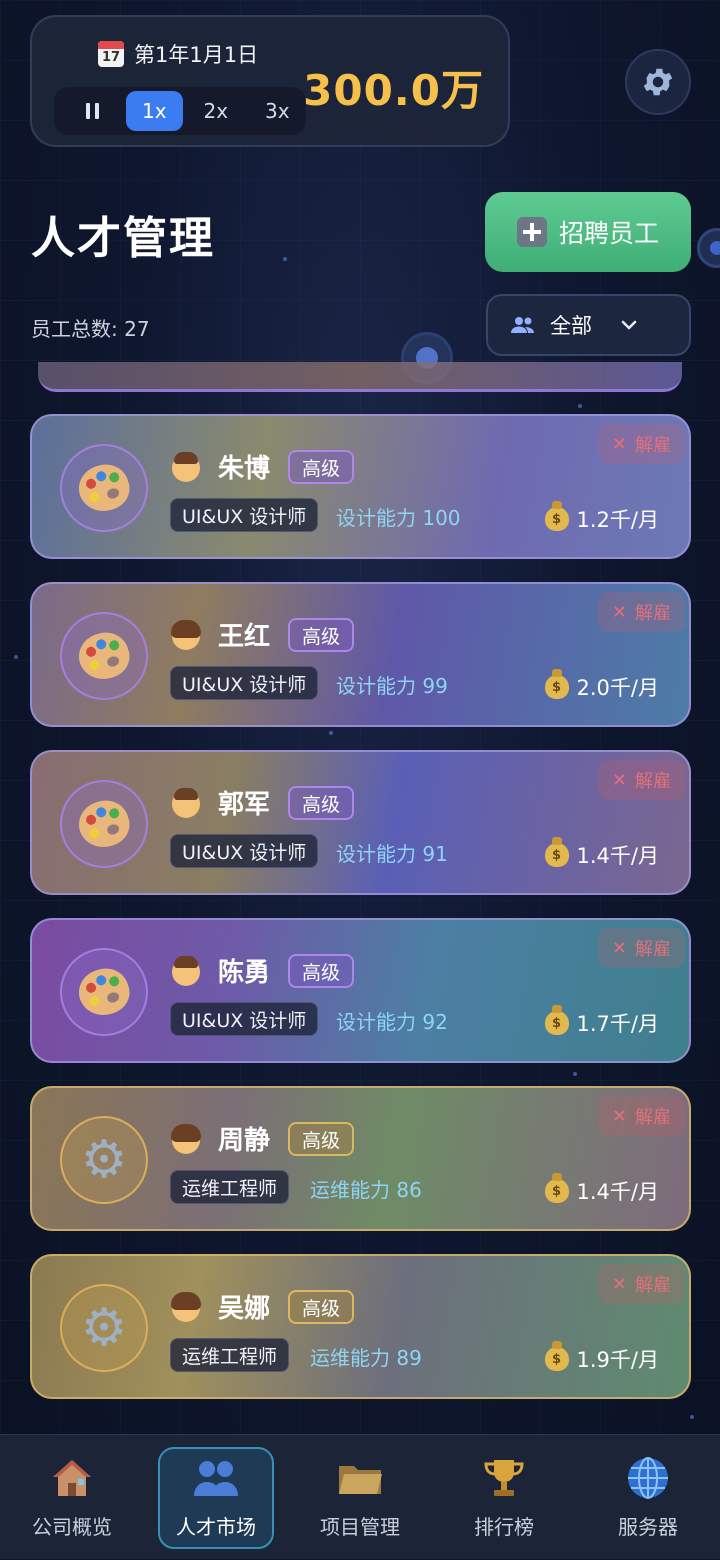  I want to click on employee-name: 王红, so click(244, 637).